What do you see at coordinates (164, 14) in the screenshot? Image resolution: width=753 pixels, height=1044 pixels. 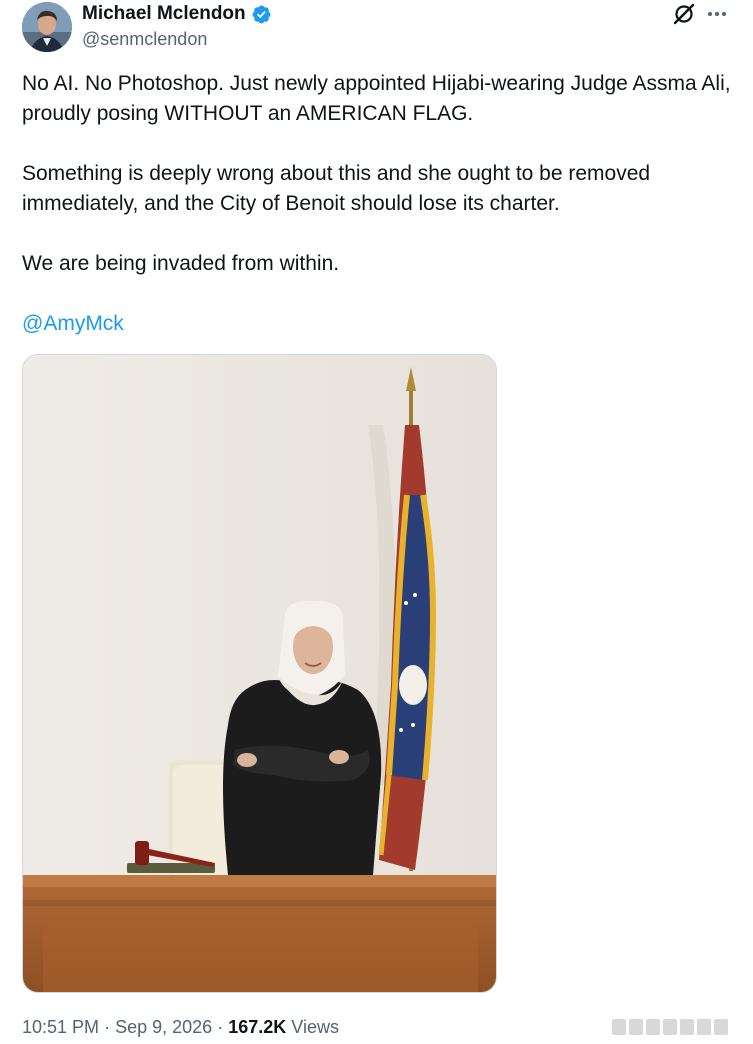 I see `author-display-name: Michael Mclendon` at bounding box center [164, 14].